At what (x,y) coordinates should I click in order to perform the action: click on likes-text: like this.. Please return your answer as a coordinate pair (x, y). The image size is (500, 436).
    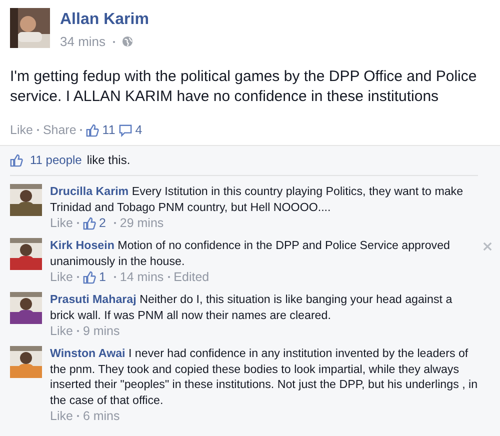
    Looking at the image, I should click on (108, 160).